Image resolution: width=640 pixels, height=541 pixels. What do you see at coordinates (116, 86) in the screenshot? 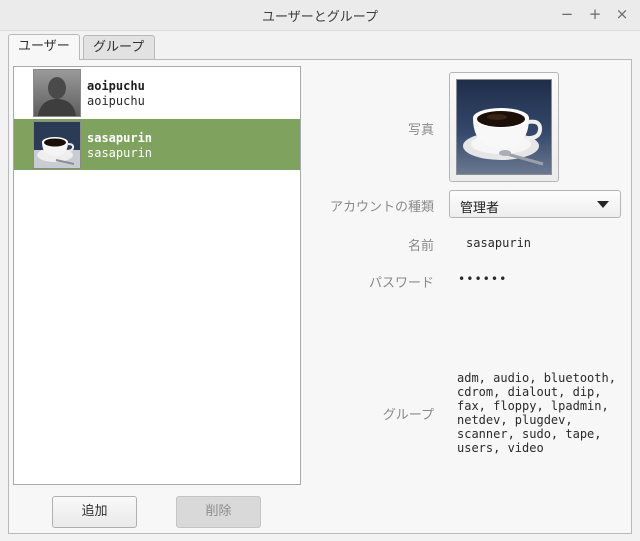
I see `user-display-name: aoipuchu` at bounding box center [116, 86].